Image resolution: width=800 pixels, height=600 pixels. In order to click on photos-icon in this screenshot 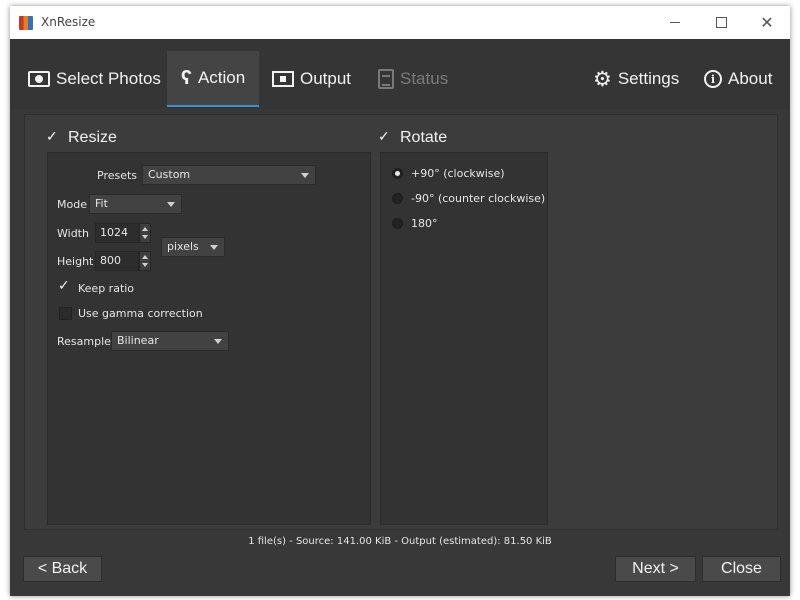, I will do `click(39, 79)`.